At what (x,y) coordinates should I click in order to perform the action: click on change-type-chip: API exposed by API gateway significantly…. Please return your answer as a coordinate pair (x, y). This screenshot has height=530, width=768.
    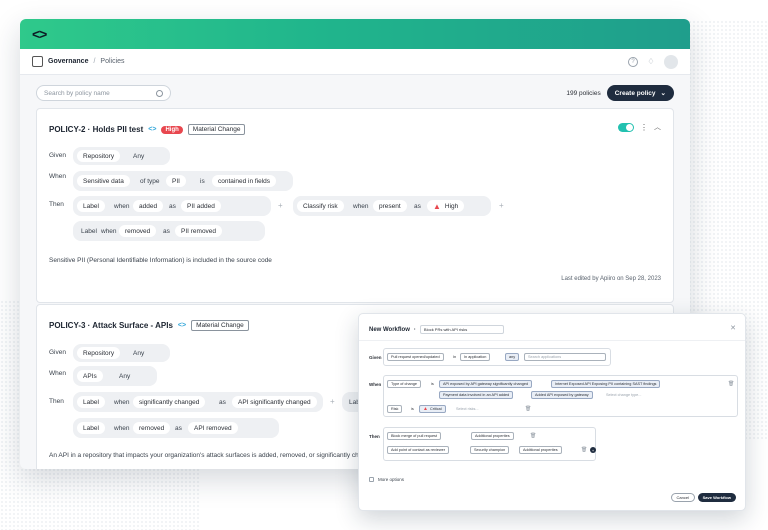
    Looking at the image, I should click on (486, 384).